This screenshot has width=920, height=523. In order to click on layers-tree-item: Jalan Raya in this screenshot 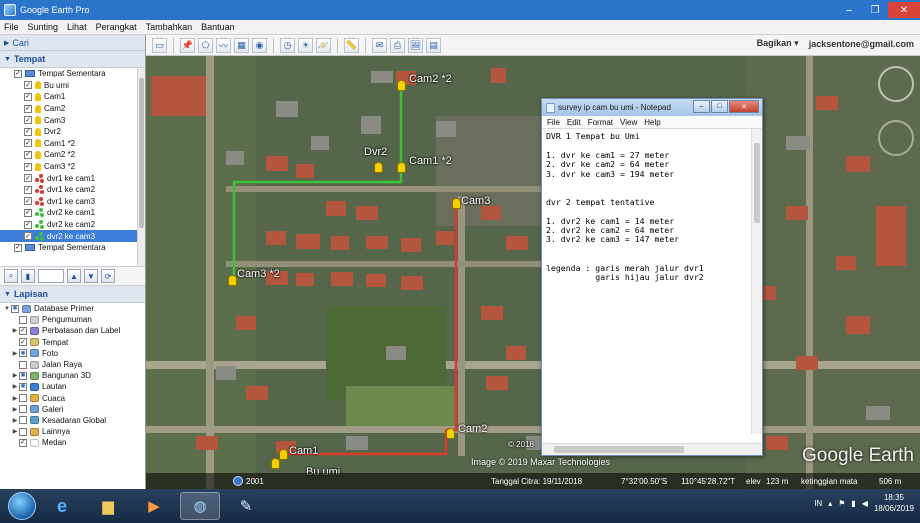, I will do `click(72, 364)`.